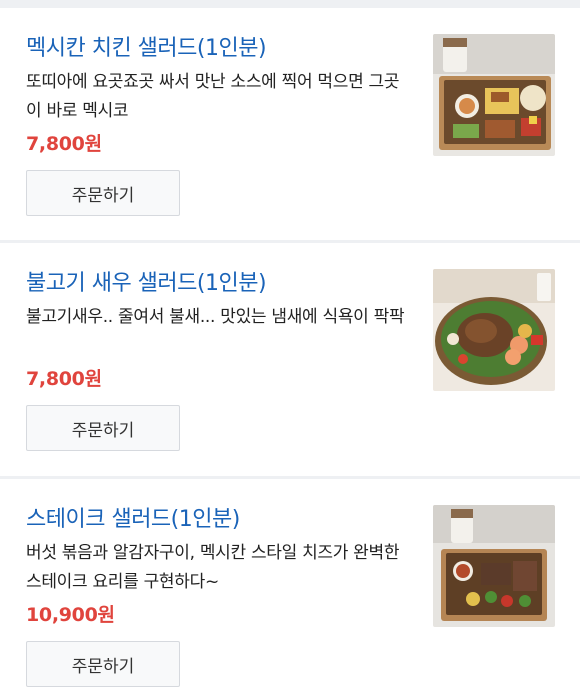 This screenshot has width=580, height=699. Describe the element at coordinates (215, 317) in the screenshot. I see `menu-item-description: 불고기새우.. 줄여서 불새... 맛있는 냄새에 식욕이 팍팍` at that location.